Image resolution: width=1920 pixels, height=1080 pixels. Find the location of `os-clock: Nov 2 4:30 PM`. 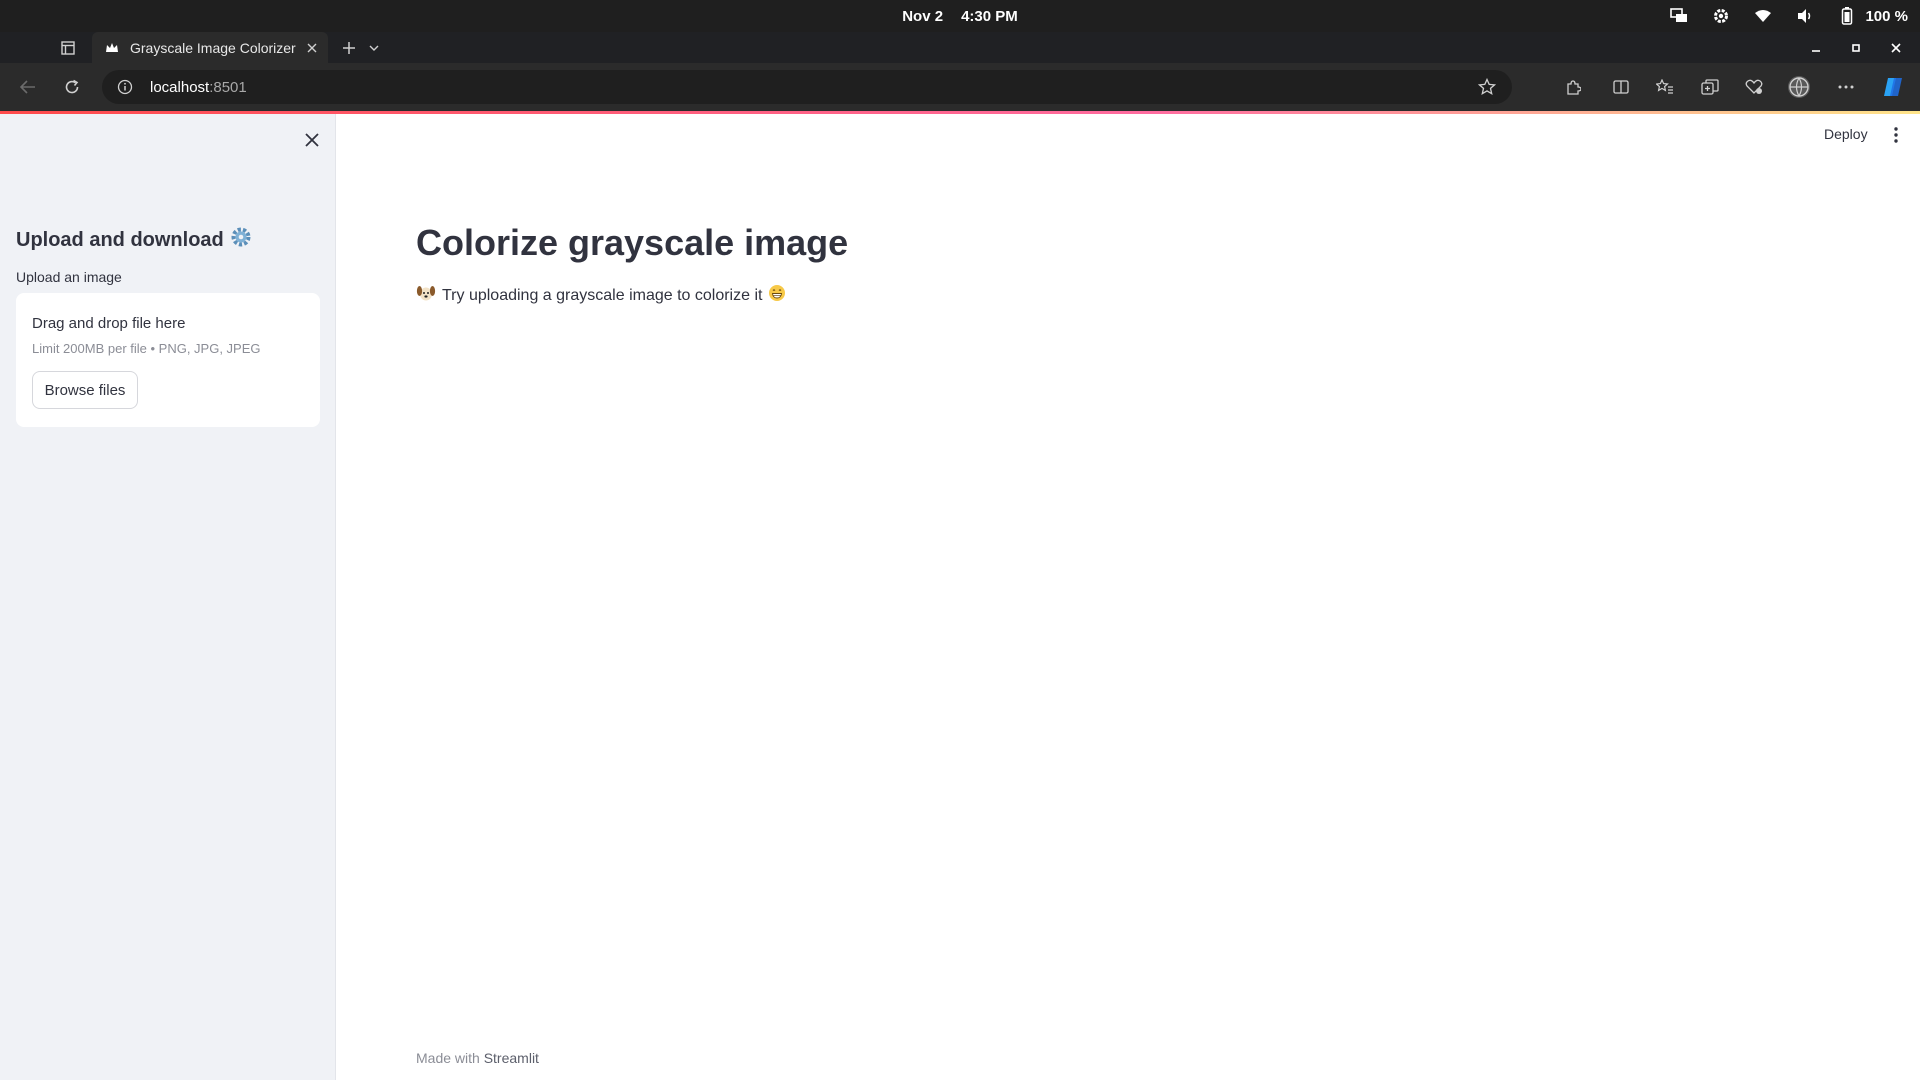

os-clock: Nov 2 4:30 PM is located at coordinates (960, 16).